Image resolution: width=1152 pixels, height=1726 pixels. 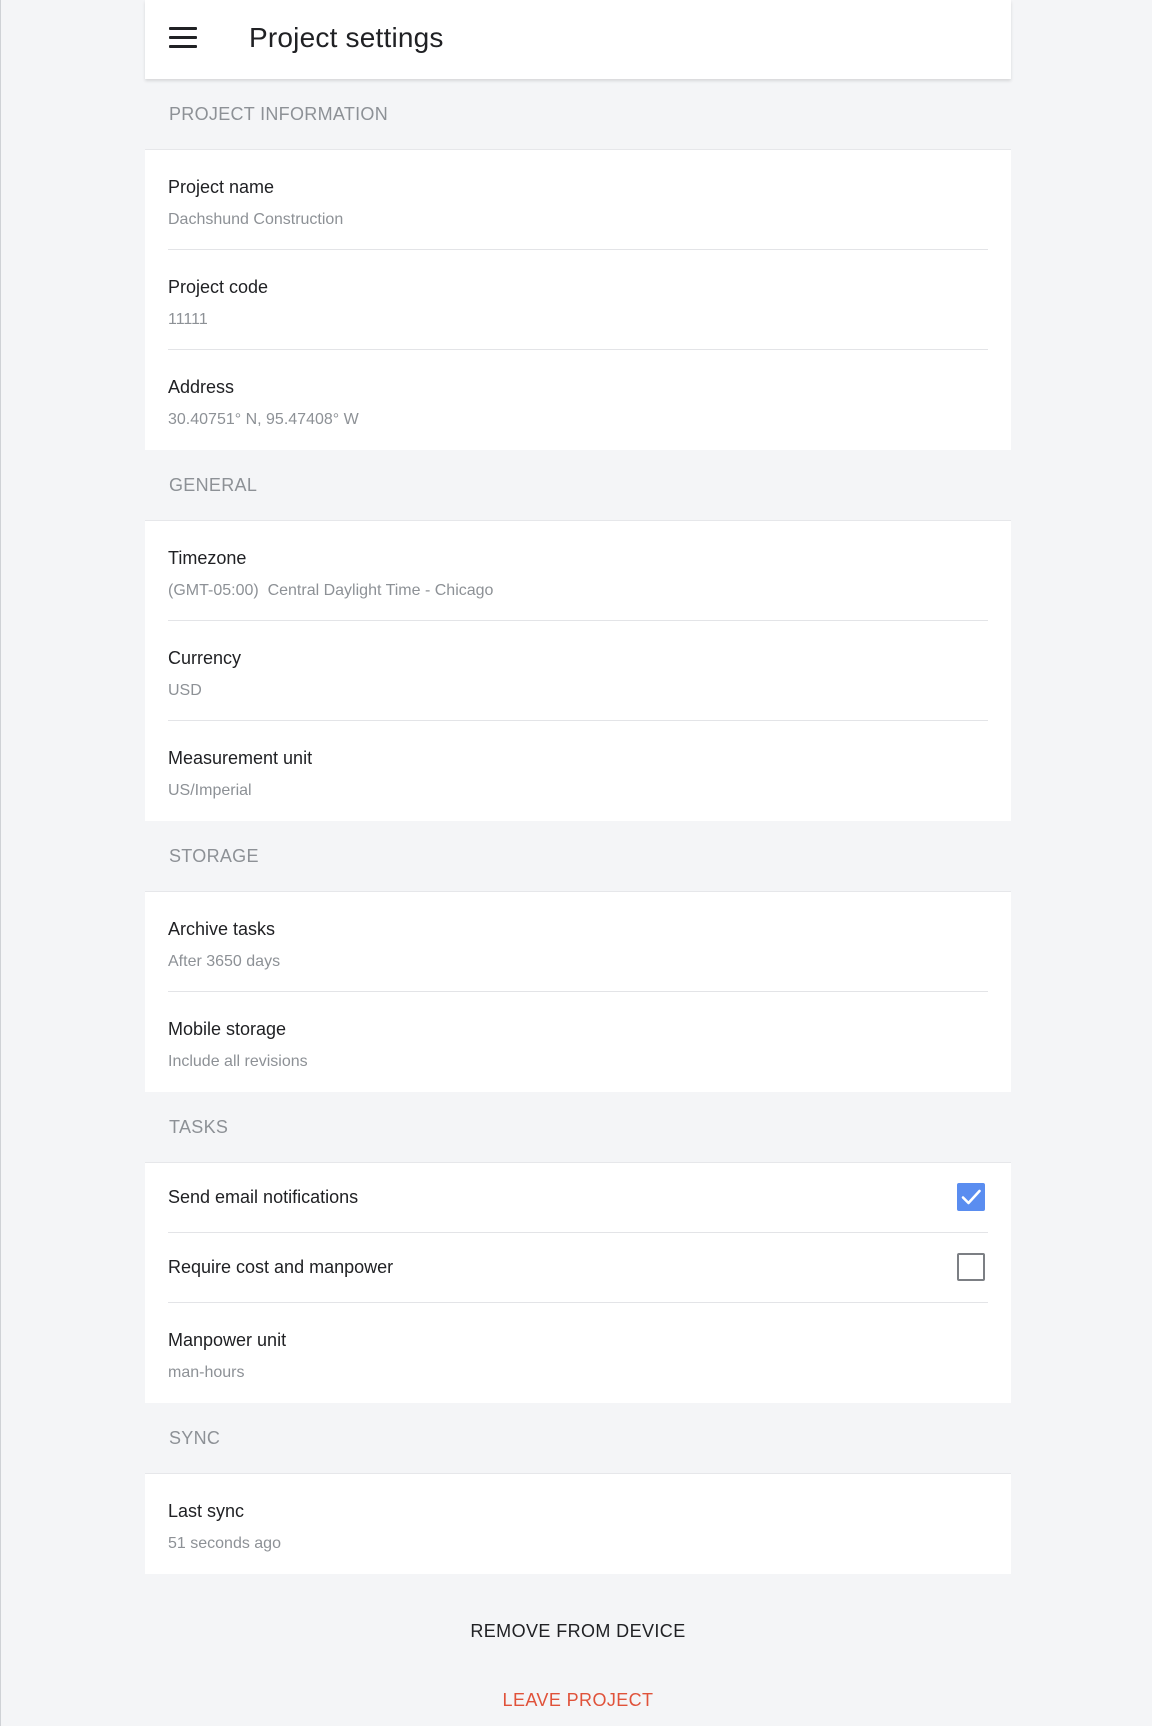 What do you see at coordinates (578, 400) in the screenshot?
I see `setting-row-address: Address 30.40751° N, 95.47408° W` at bounding box center [578, 400].